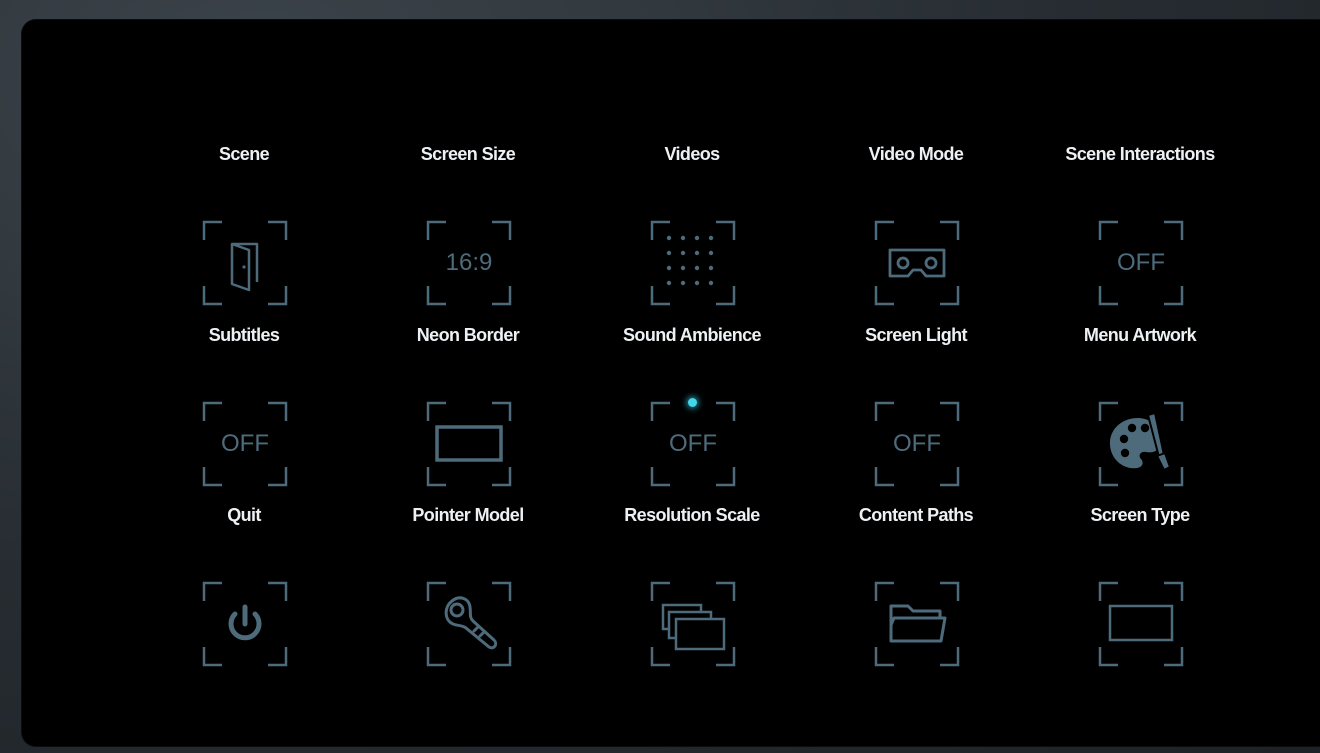 The image size is (1320, 753). I want to click on menu-item-label: Resolution Scale, so click(692, 515).